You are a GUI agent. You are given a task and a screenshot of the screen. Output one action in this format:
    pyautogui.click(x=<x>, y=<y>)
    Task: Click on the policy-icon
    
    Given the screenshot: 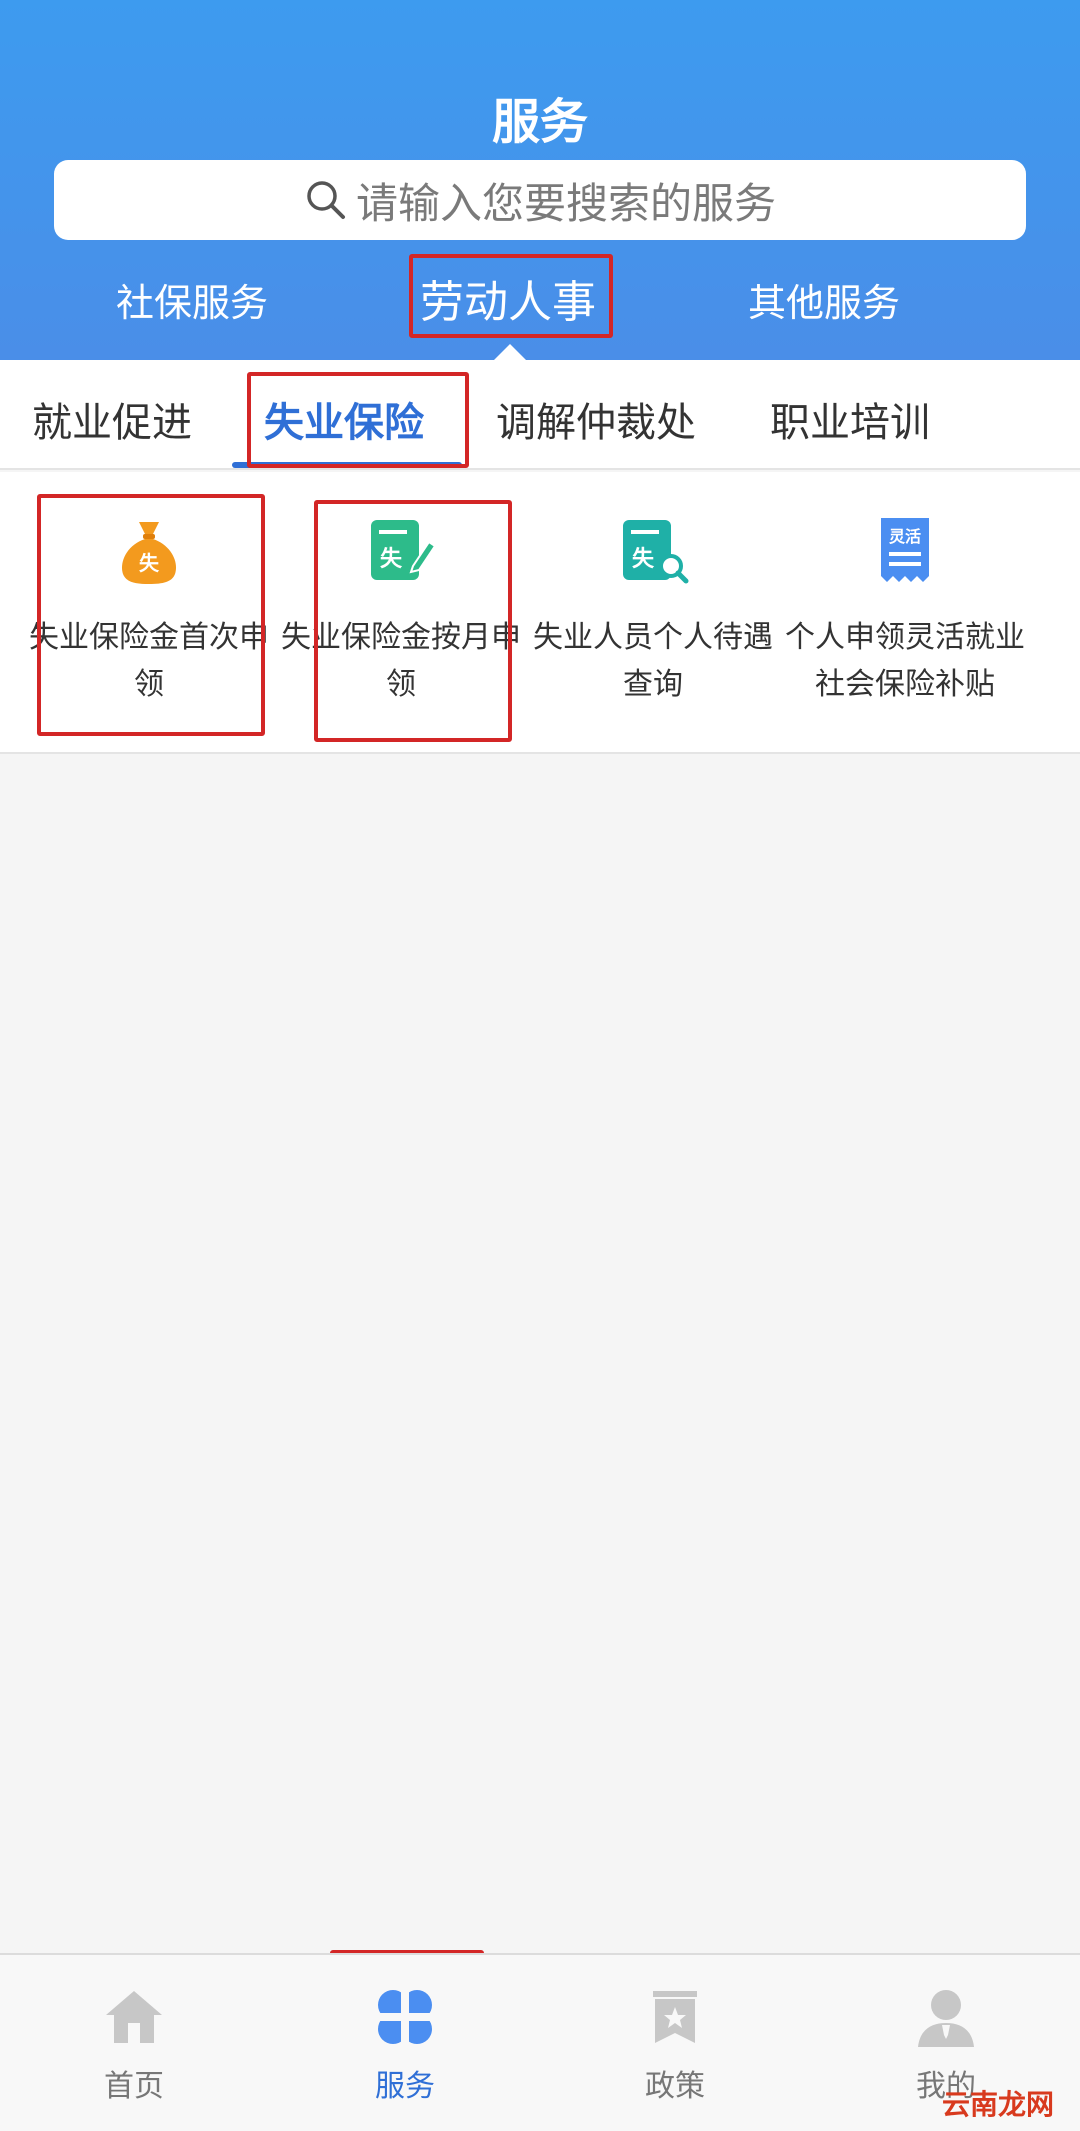 What is the action you would take?
    pyautogui.click(x=675, y=2017)
    